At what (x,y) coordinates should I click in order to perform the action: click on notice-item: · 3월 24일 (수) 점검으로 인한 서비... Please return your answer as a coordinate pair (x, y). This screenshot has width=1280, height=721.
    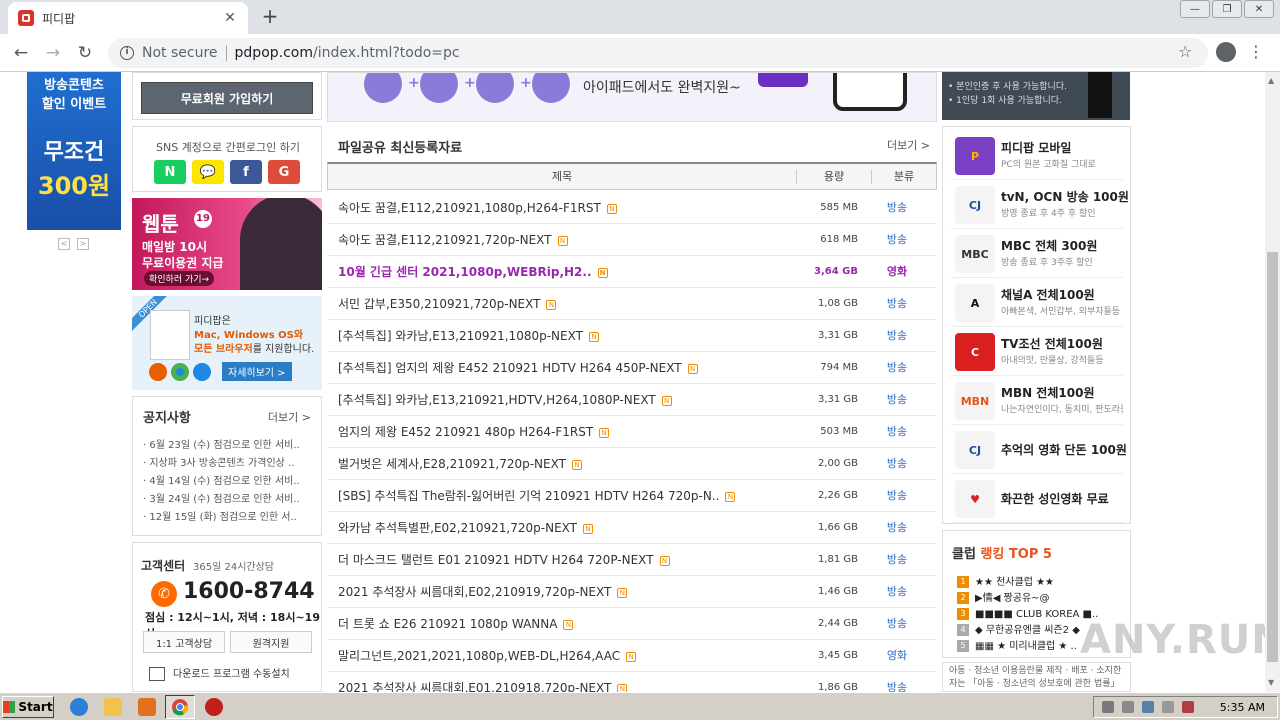
    Looking at the image, I should click on (231, 500).